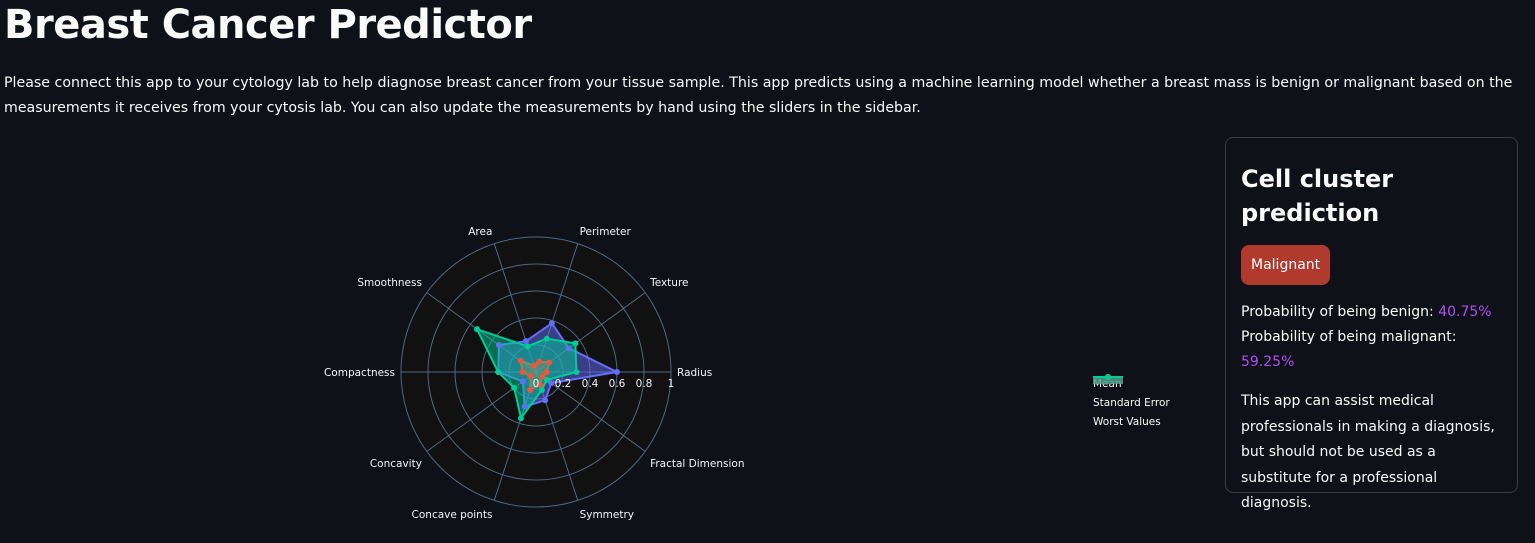  I want to click on legend-label: Worst Values, so click(1127, 421).